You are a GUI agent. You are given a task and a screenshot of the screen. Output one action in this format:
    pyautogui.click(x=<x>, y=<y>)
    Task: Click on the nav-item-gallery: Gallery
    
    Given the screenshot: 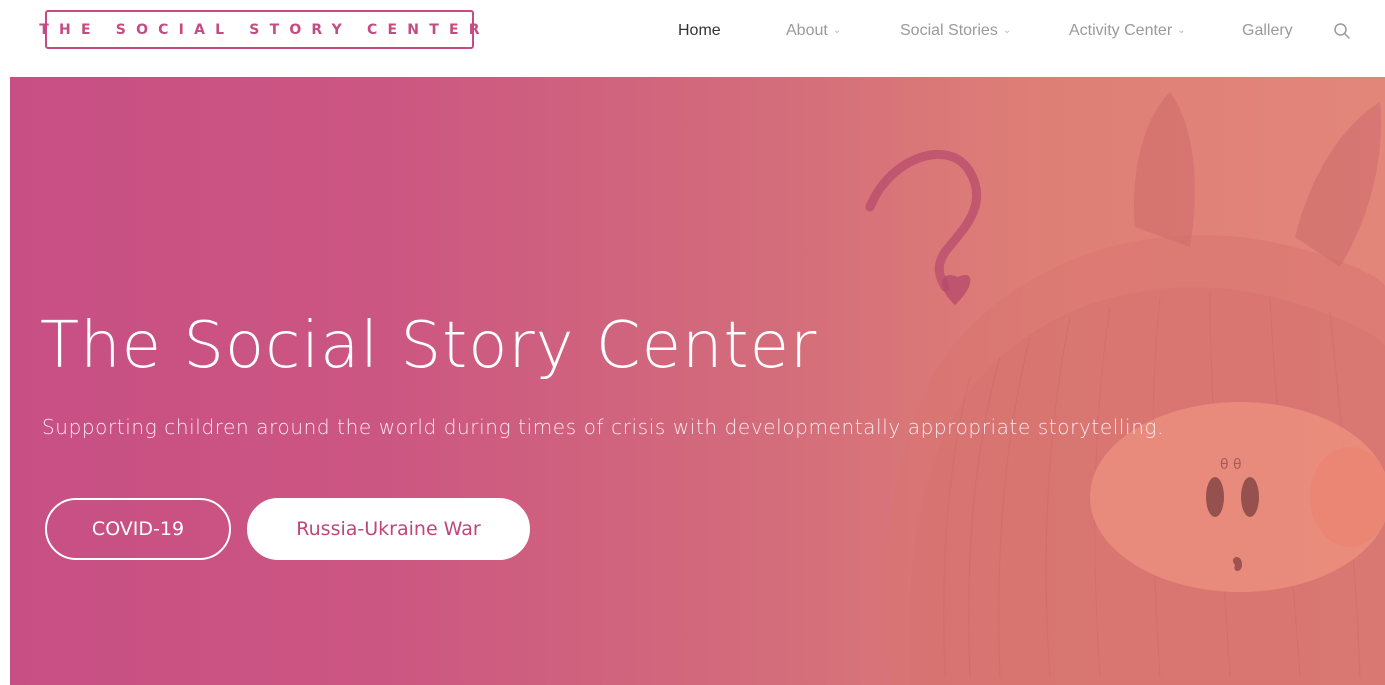 What is the action you would take?
    pyautogui.click(x=1267, y=31)
    